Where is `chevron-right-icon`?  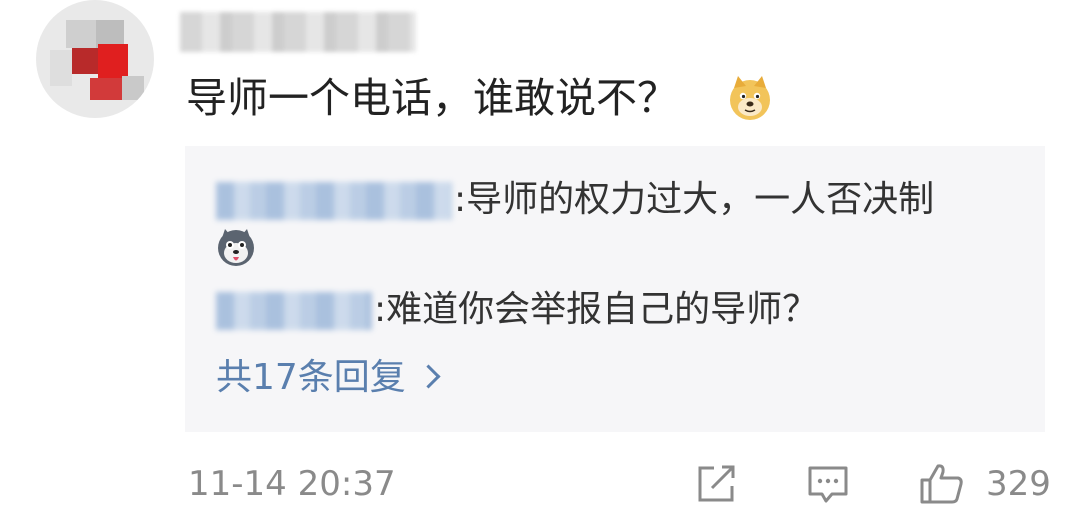 chevron-right-icon is located at coordinates (428, 376).